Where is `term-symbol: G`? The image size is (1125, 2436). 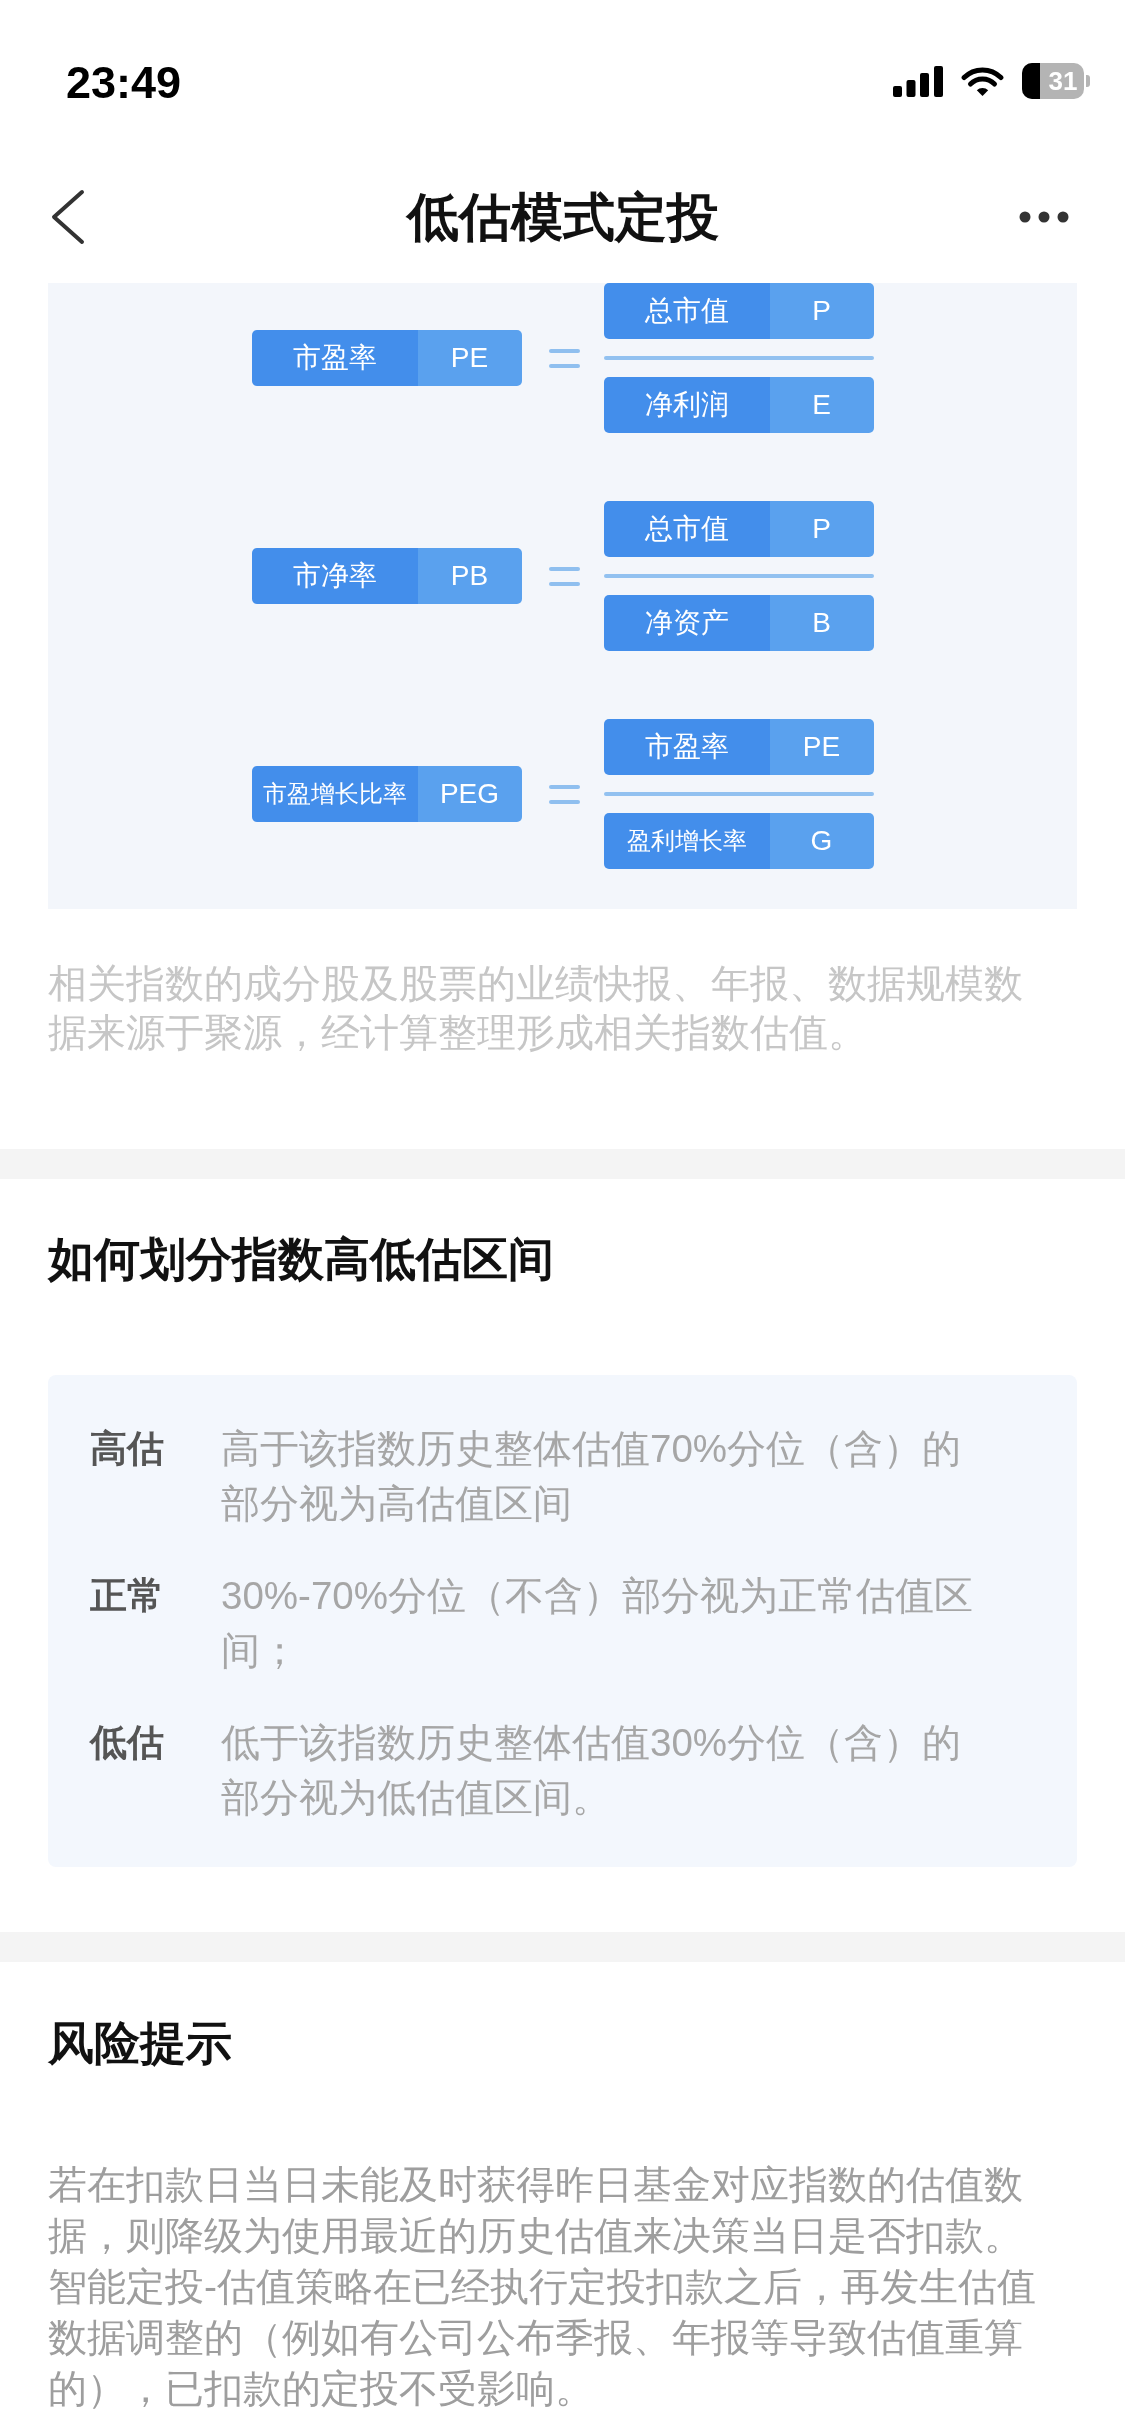 term-symbol: G is located at coordinates (821, 841).